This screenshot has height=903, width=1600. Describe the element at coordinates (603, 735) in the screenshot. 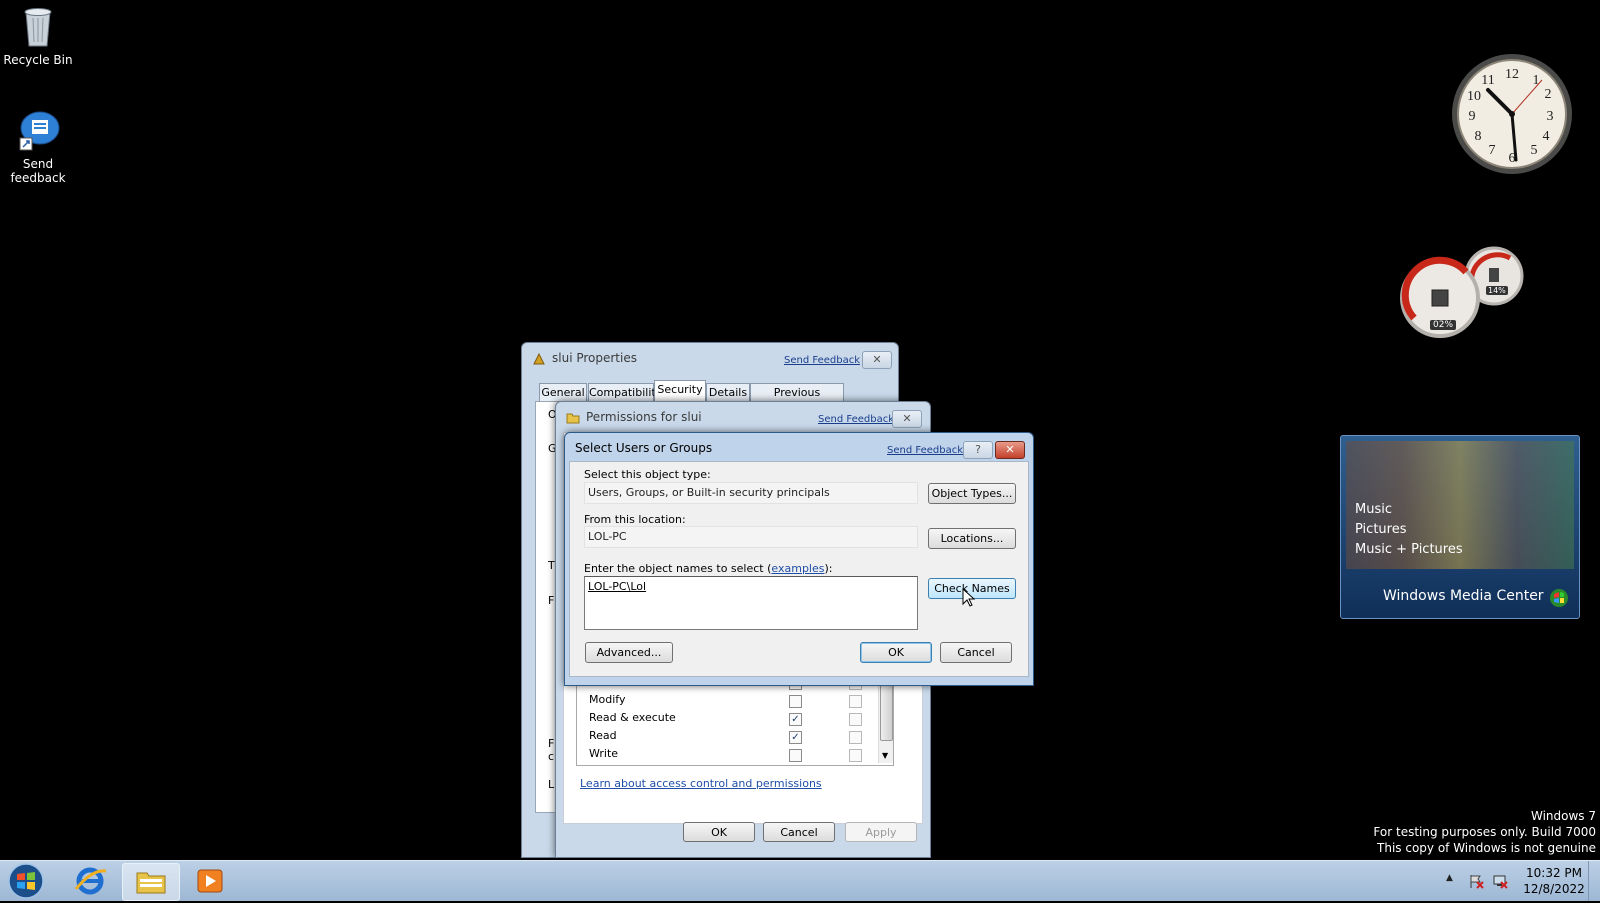

I see `perm-name: Read` at that location.